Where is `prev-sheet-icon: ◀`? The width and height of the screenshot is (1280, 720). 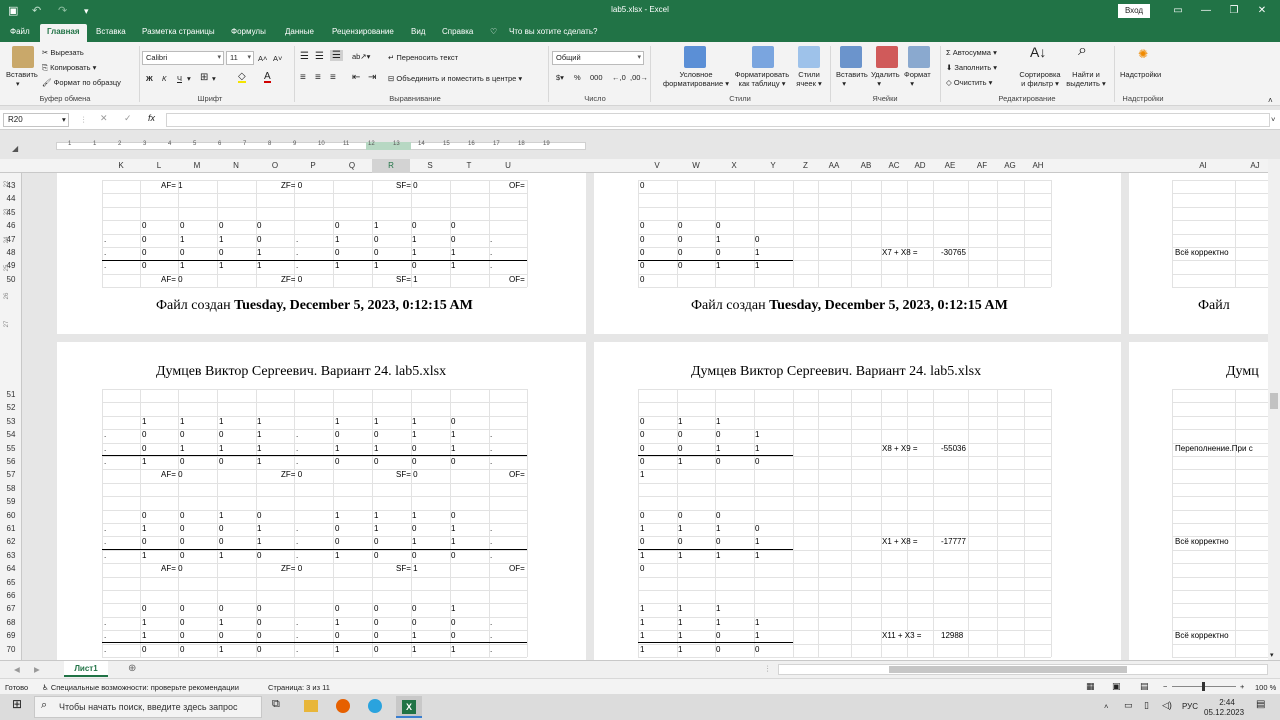
prev-sheet-icon: ◀ is located at coordinates (17, 669).